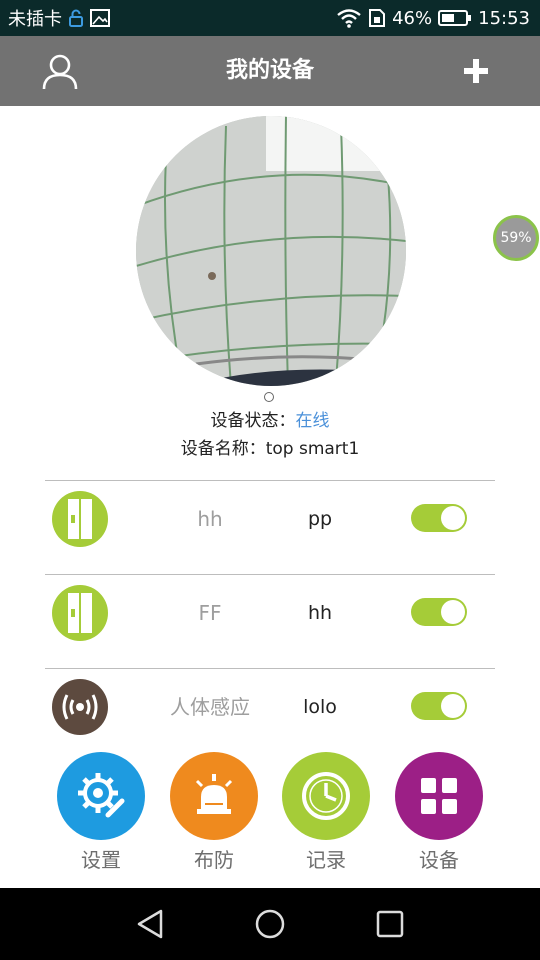  I want to click on sensor-zone: lolo, so click(320, 707).